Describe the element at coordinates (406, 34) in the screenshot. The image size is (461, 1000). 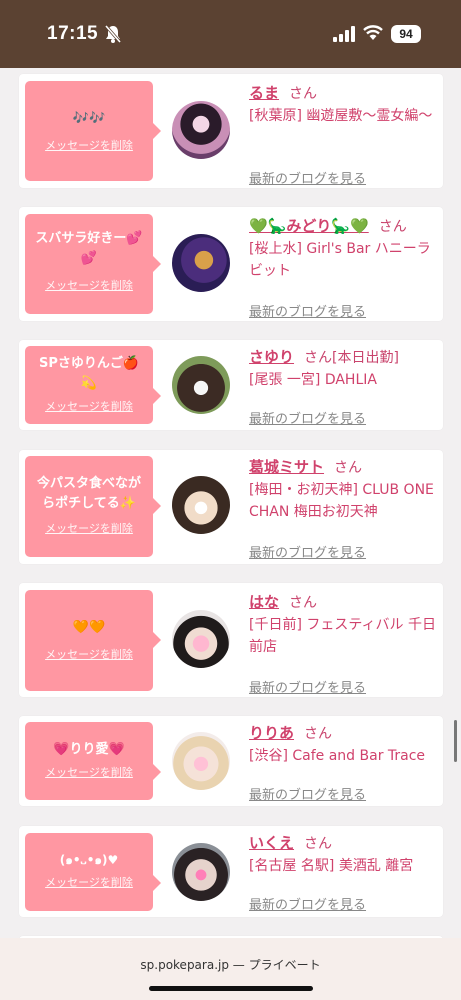
I see `battery-indicator: 94` at that location.